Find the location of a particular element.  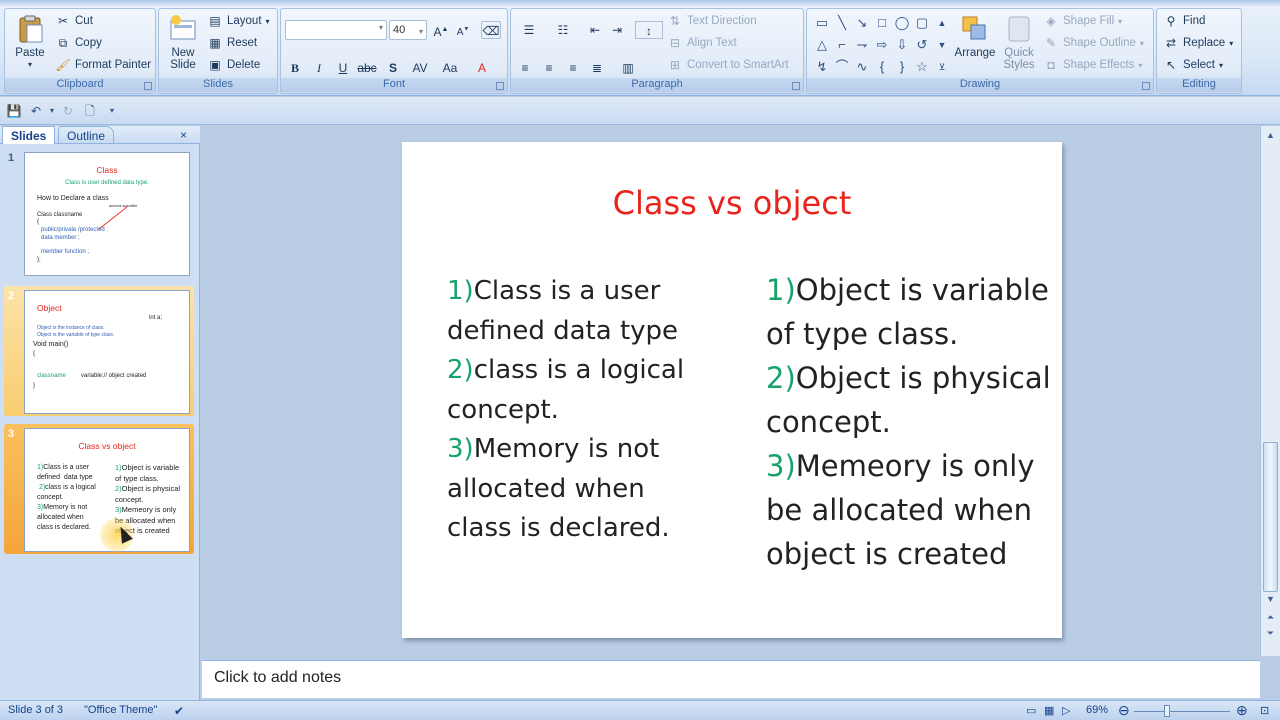

elbow-arrow-shape-icon: ⇁ is located at coordinates (862, 45).